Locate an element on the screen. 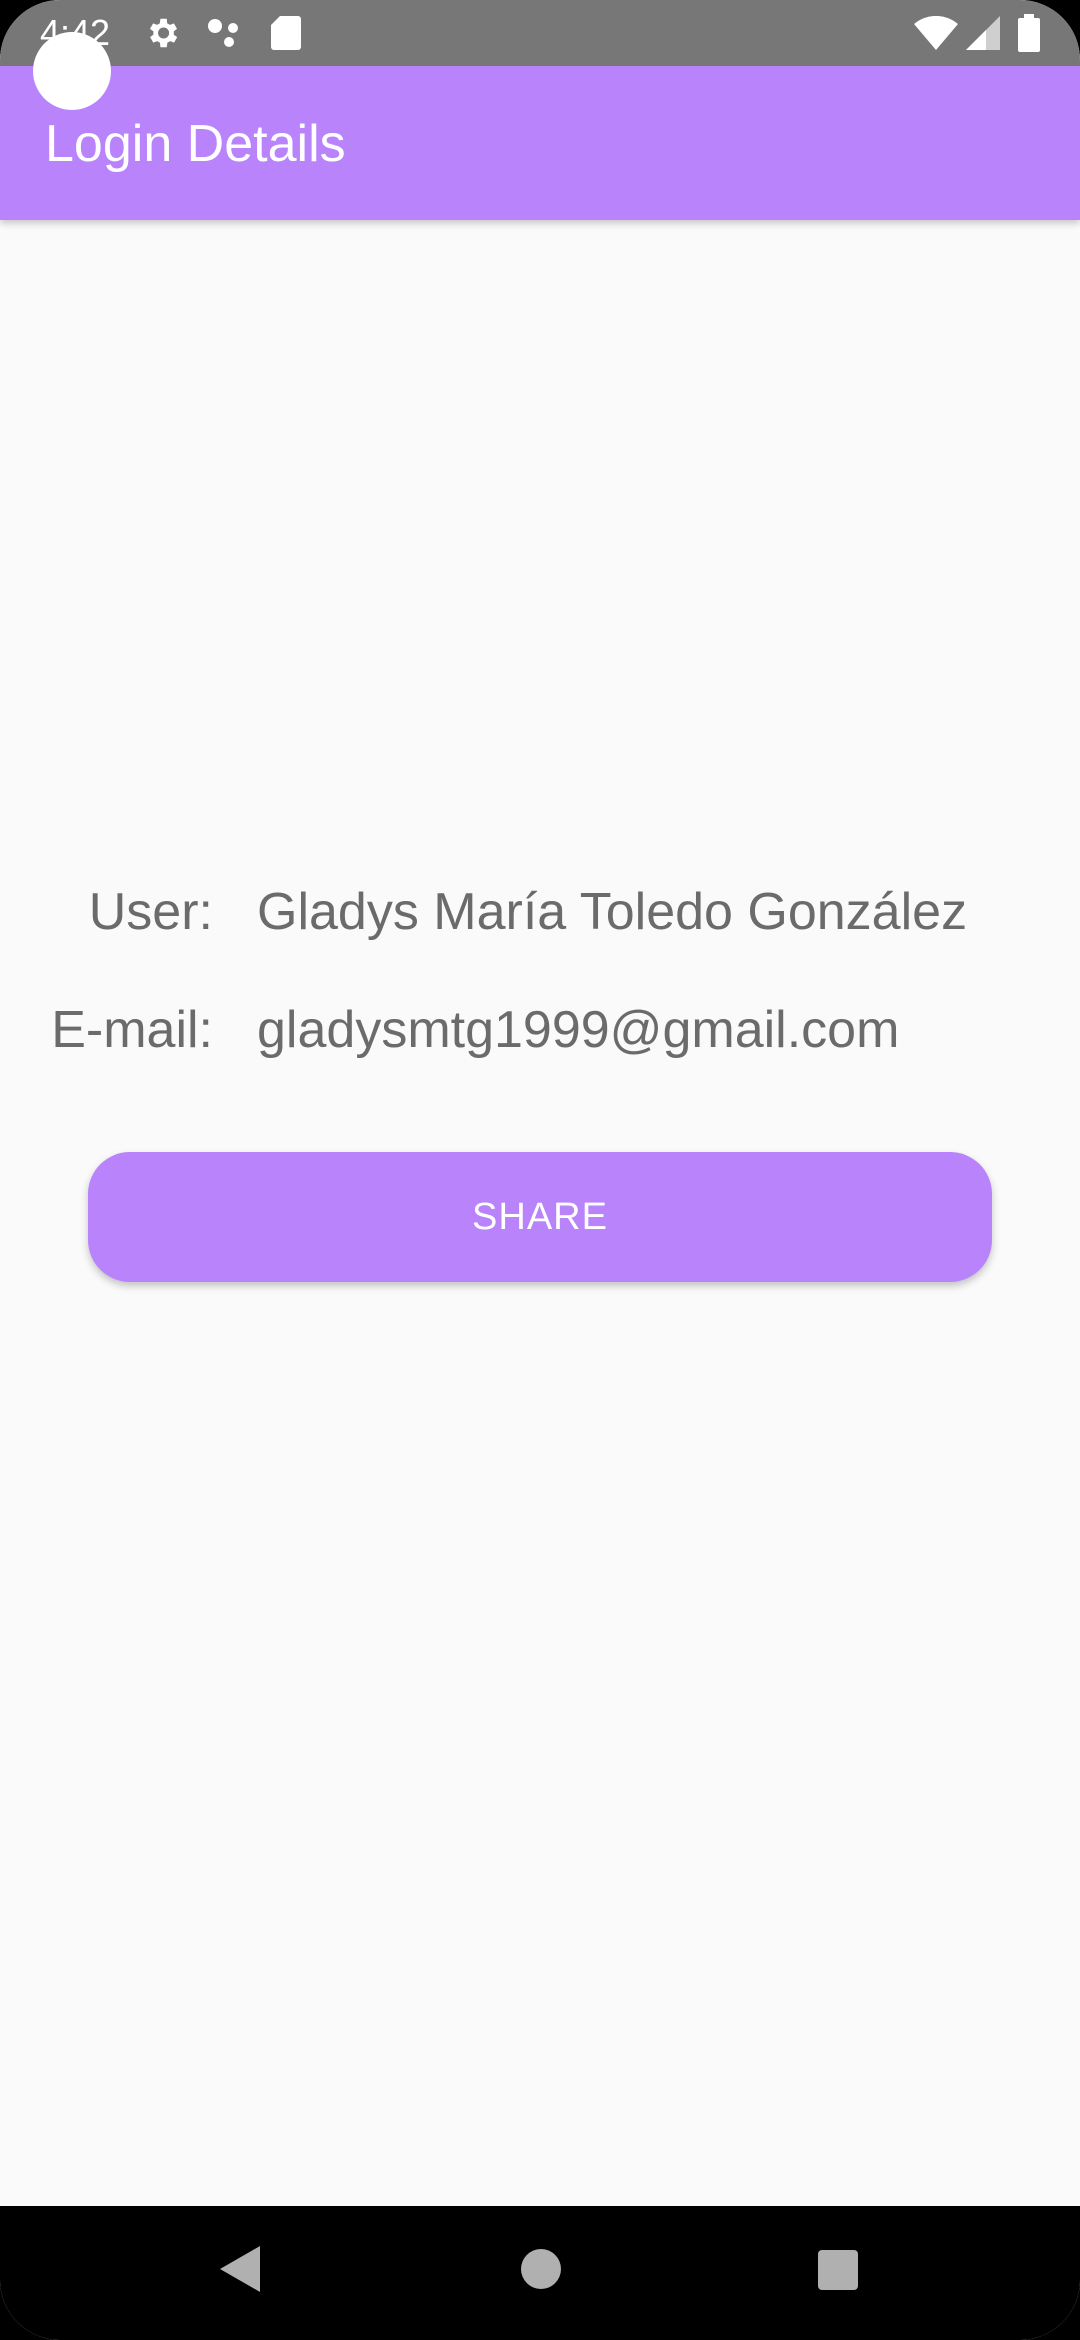 This screenshot has width=1080, height=2340. app-bar: Login Details is located at coordinates (540, 143).